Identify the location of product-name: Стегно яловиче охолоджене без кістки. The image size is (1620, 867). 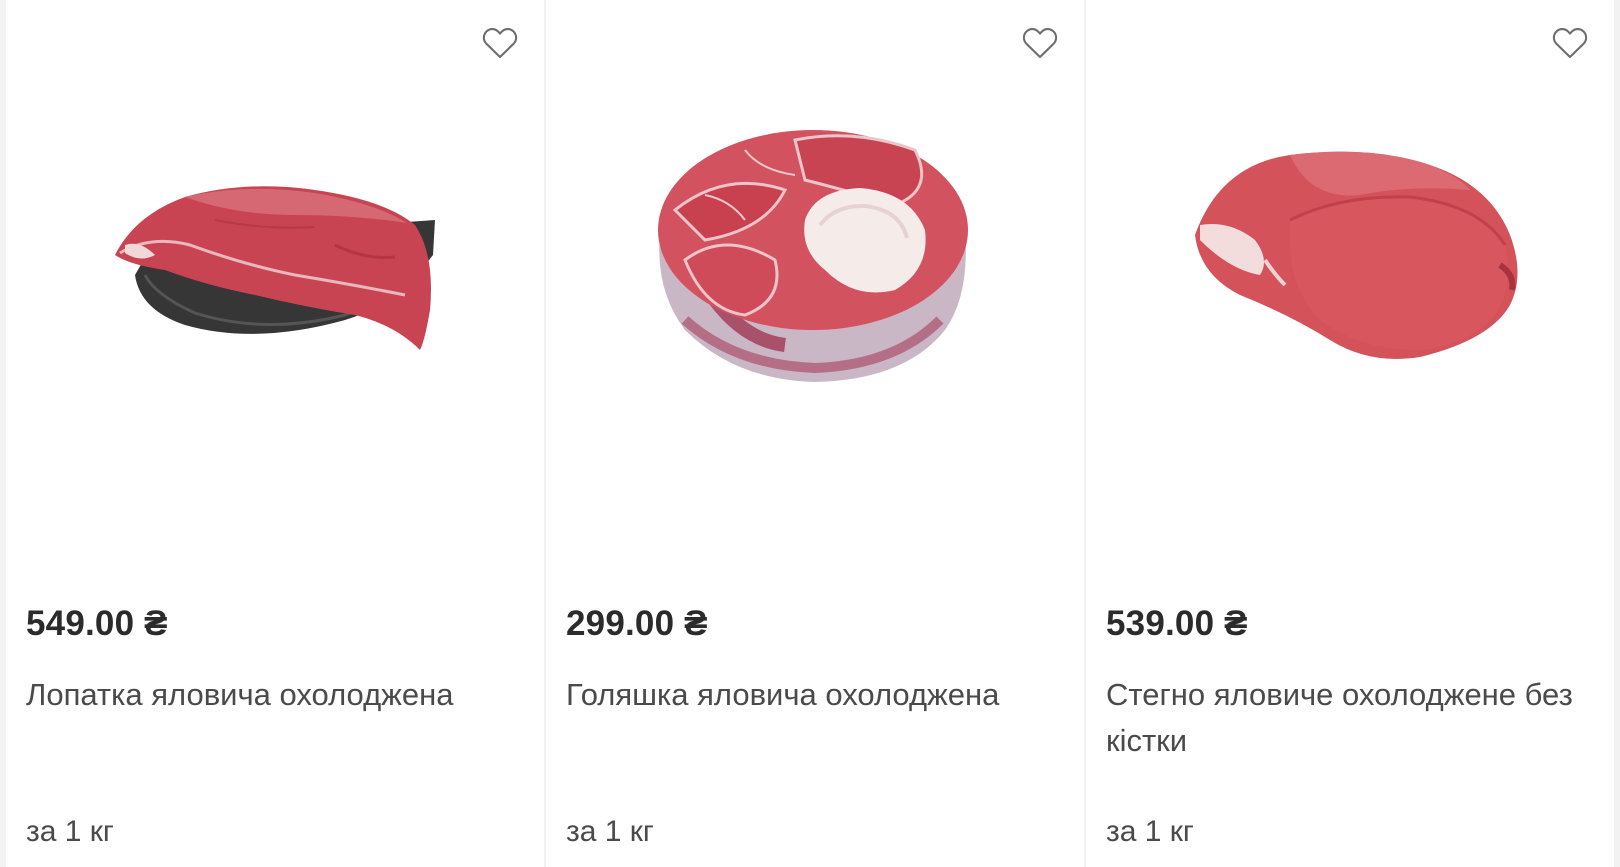
(1356, 718).